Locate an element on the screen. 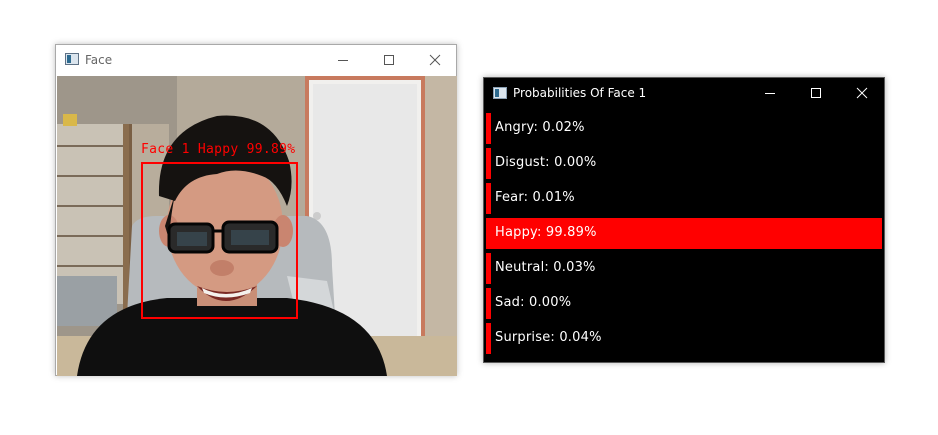 Image resolution: width=938 pixels, height=435 pixels. emotion-label: Happy: 99.89% is located at coordinates (546, 232).